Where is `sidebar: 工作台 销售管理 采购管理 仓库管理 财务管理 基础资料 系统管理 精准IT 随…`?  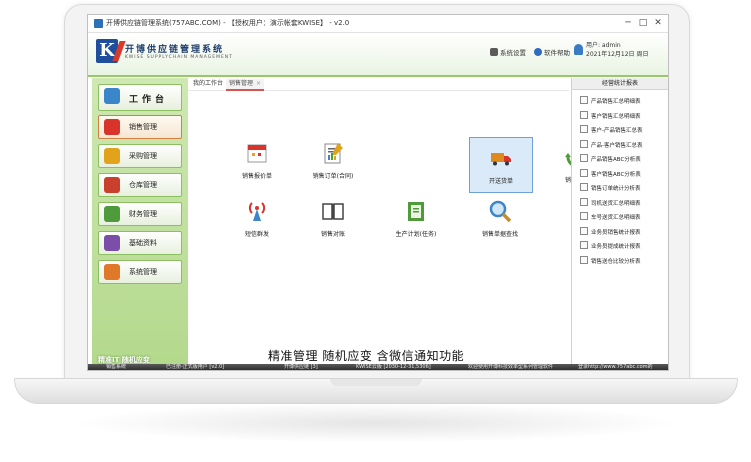
sidebar: 工作台 销售管理 采购管理 仓库管理 财务管理 基础资料 系统管理 精准IT 随… is located at coordinates (140, 221).